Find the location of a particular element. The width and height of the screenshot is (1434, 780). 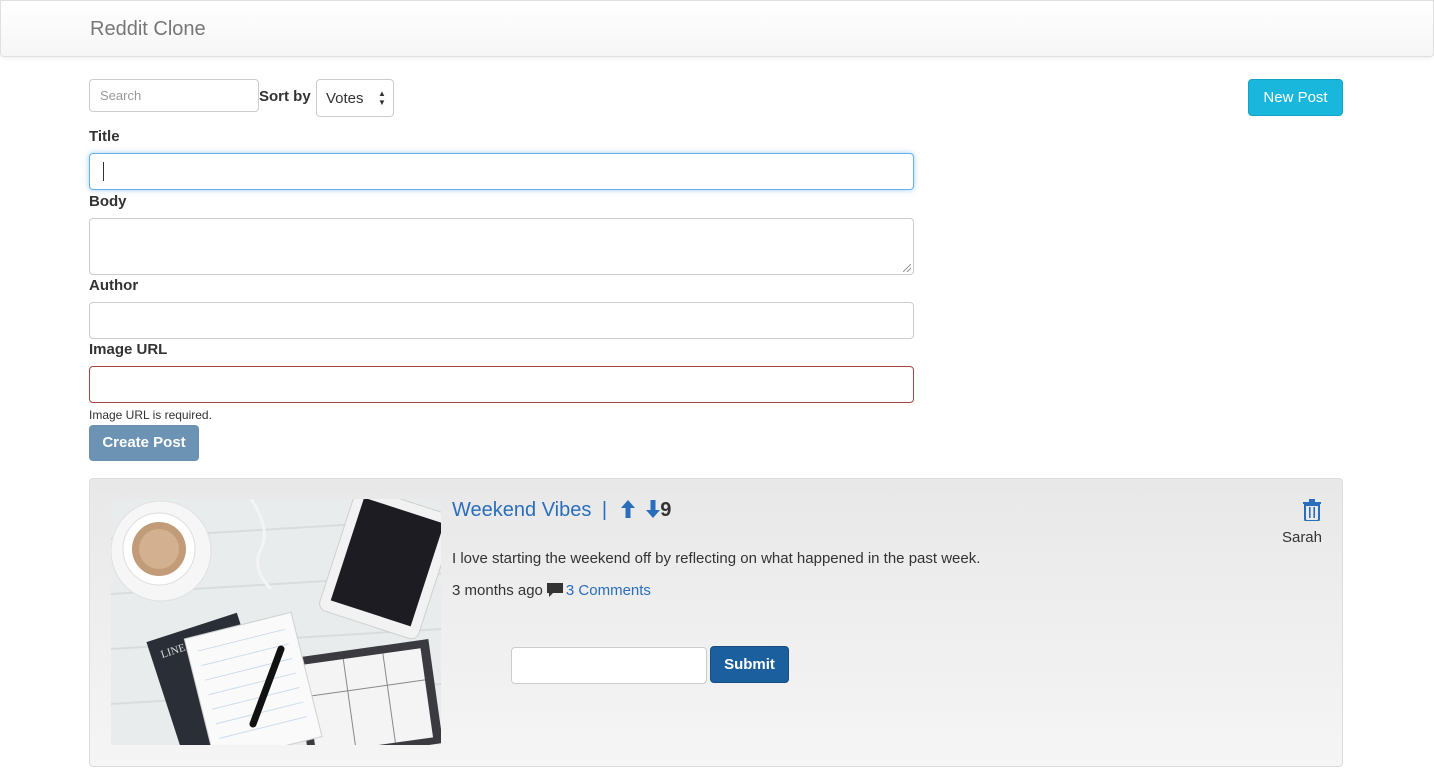

search-input is located at coordinates (174, 95).